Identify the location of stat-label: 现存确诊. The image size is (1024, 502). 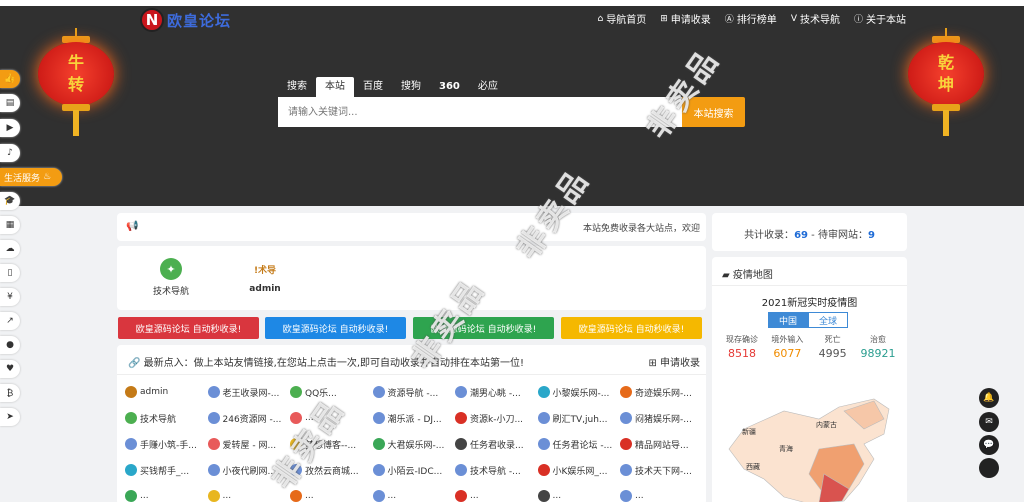
(742, 339).